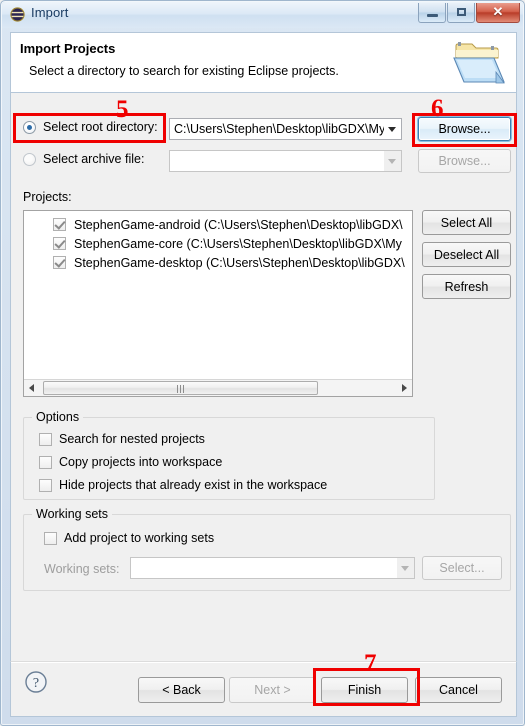  What do you see at coordinates (405, 568) in the screenshot?
I see `chevron-down-icon-working-sets` at bounding box center [405, 568].